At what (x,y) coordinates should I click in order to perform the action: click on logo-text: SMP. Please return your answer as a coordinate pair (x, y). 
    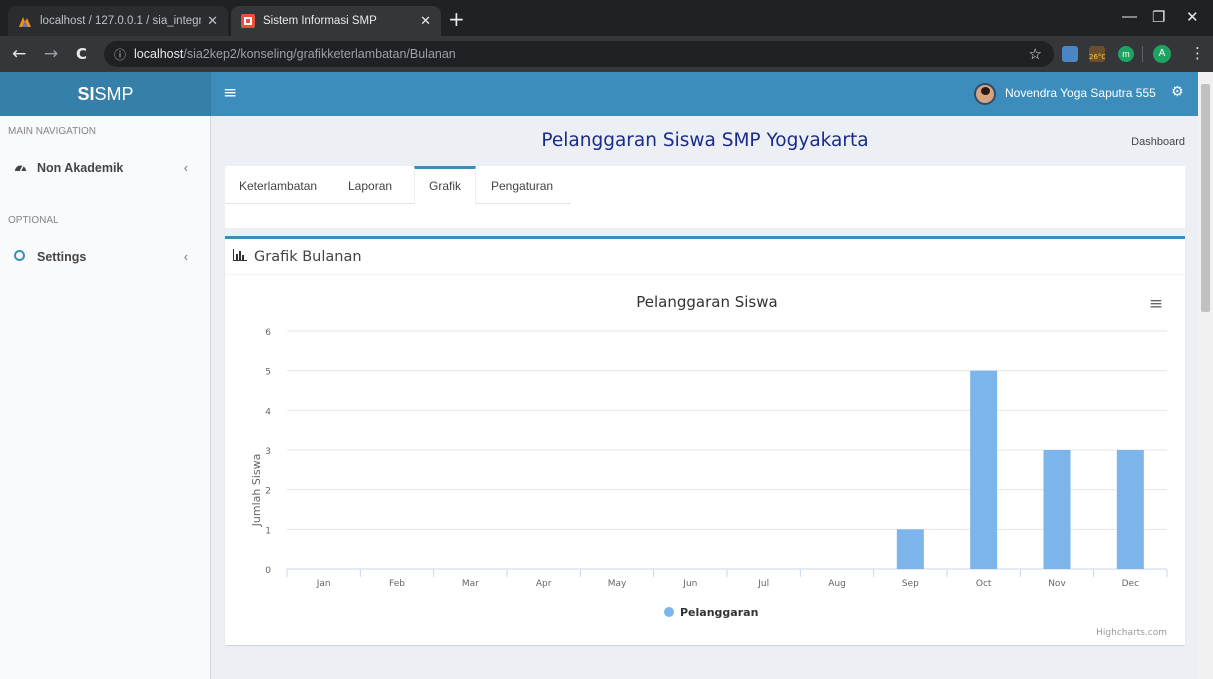
    Looking at the image, I should click on (114, 93).